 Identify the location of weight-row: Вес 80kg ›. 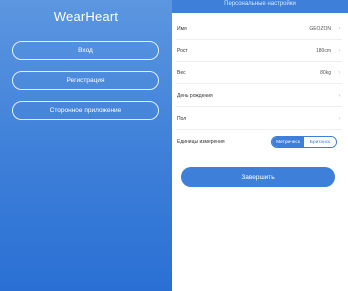
(259, 73).